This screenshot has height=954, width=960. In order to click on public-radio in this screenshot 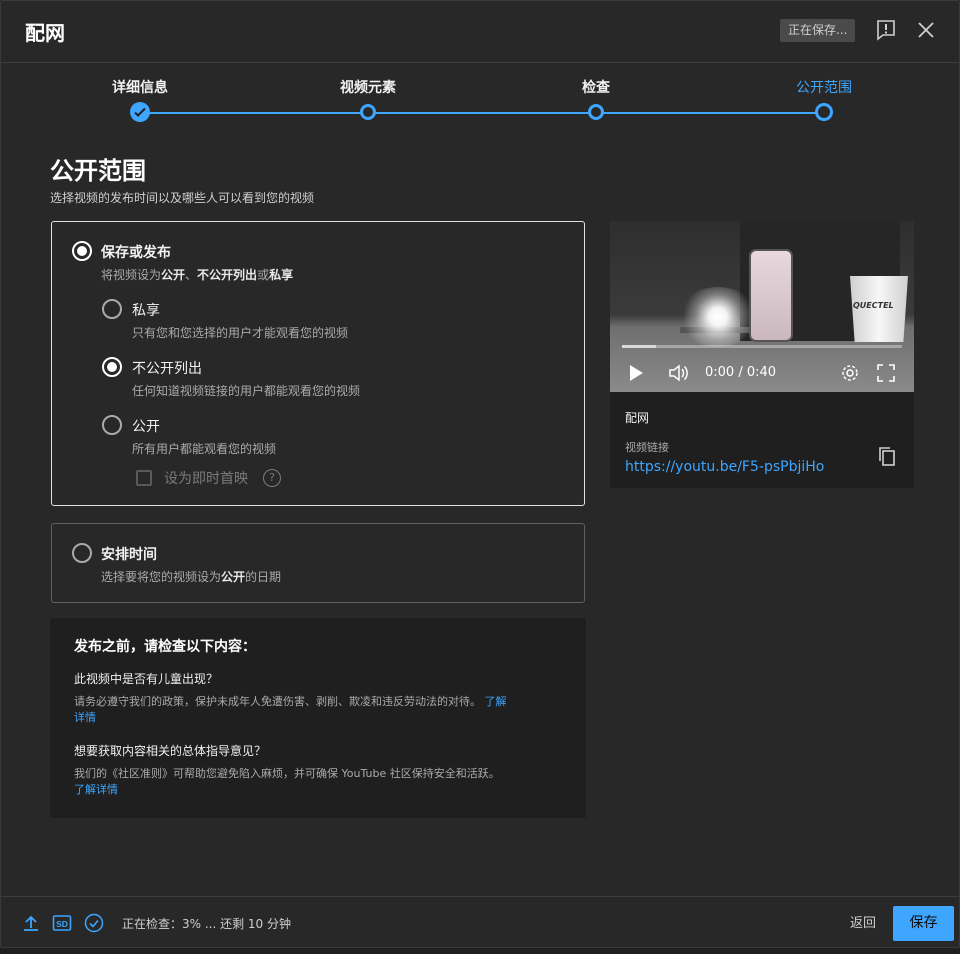, I will do `click(112, 425)`.